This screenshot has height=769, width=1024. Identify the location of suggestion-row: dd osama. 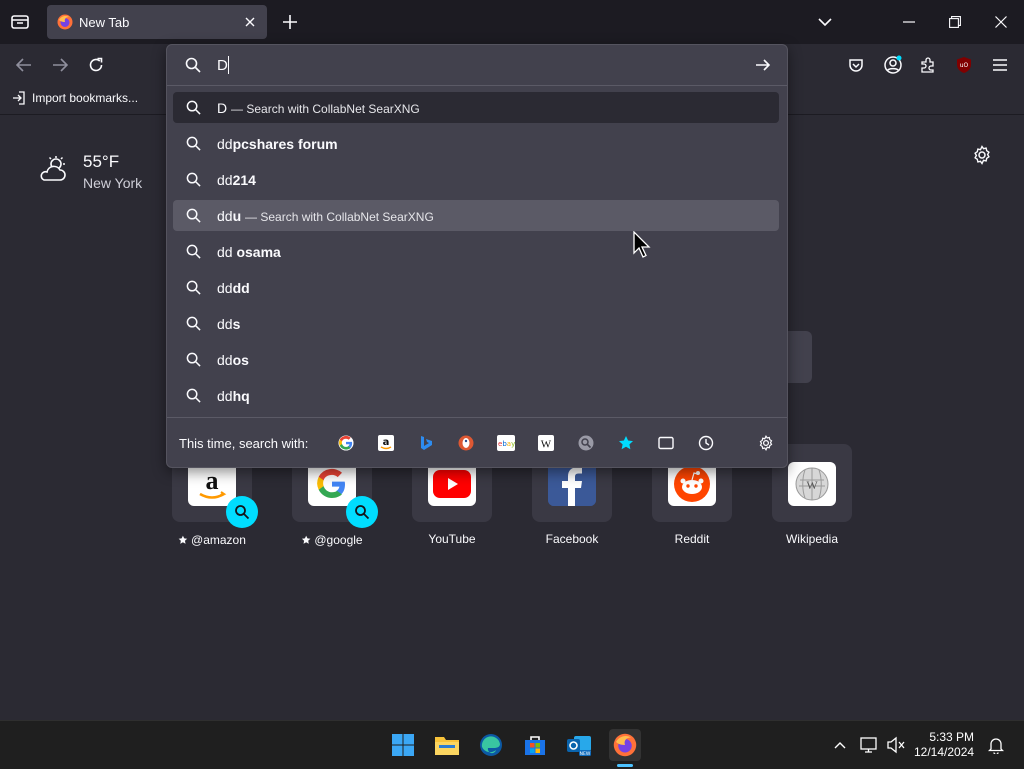
(476, 251).